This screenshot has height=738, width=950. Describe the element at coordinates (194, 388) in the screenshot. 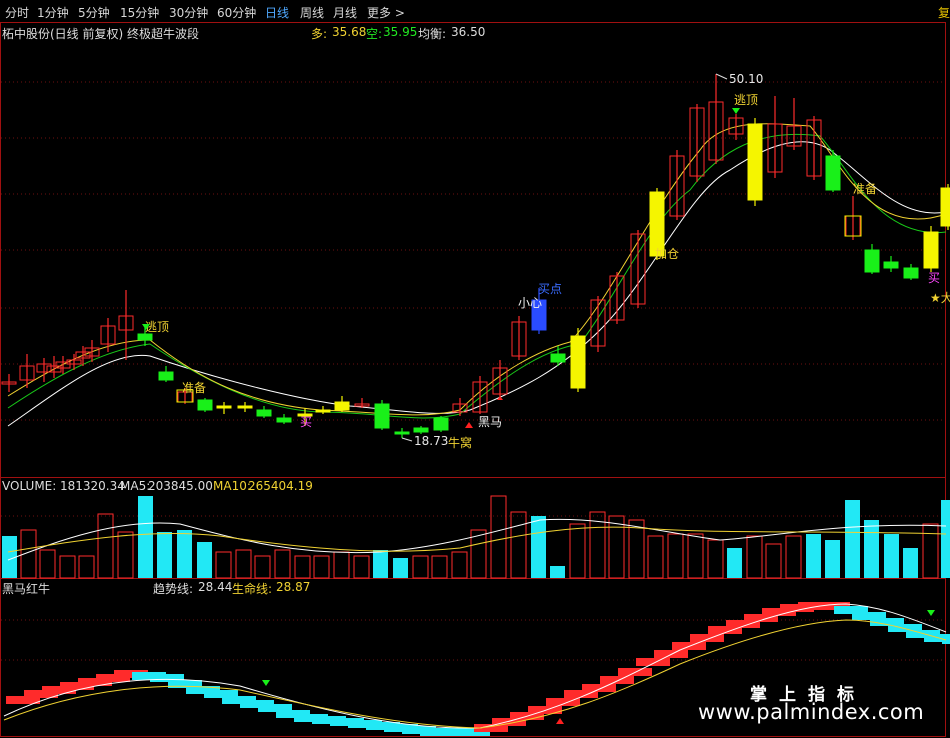

I see `signal-zhunbei: 准备` at that location.